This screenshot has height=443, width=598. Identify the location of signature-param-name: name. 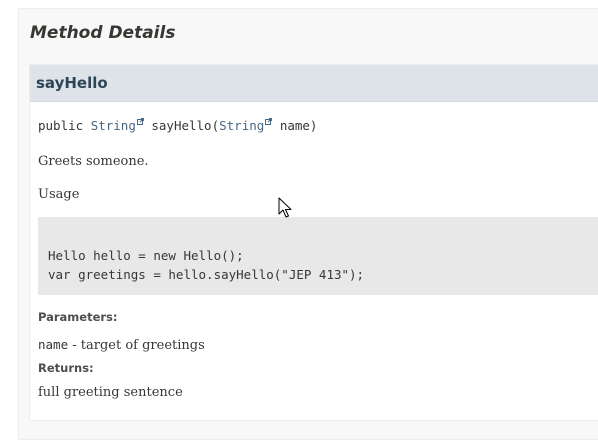
(294, 126).